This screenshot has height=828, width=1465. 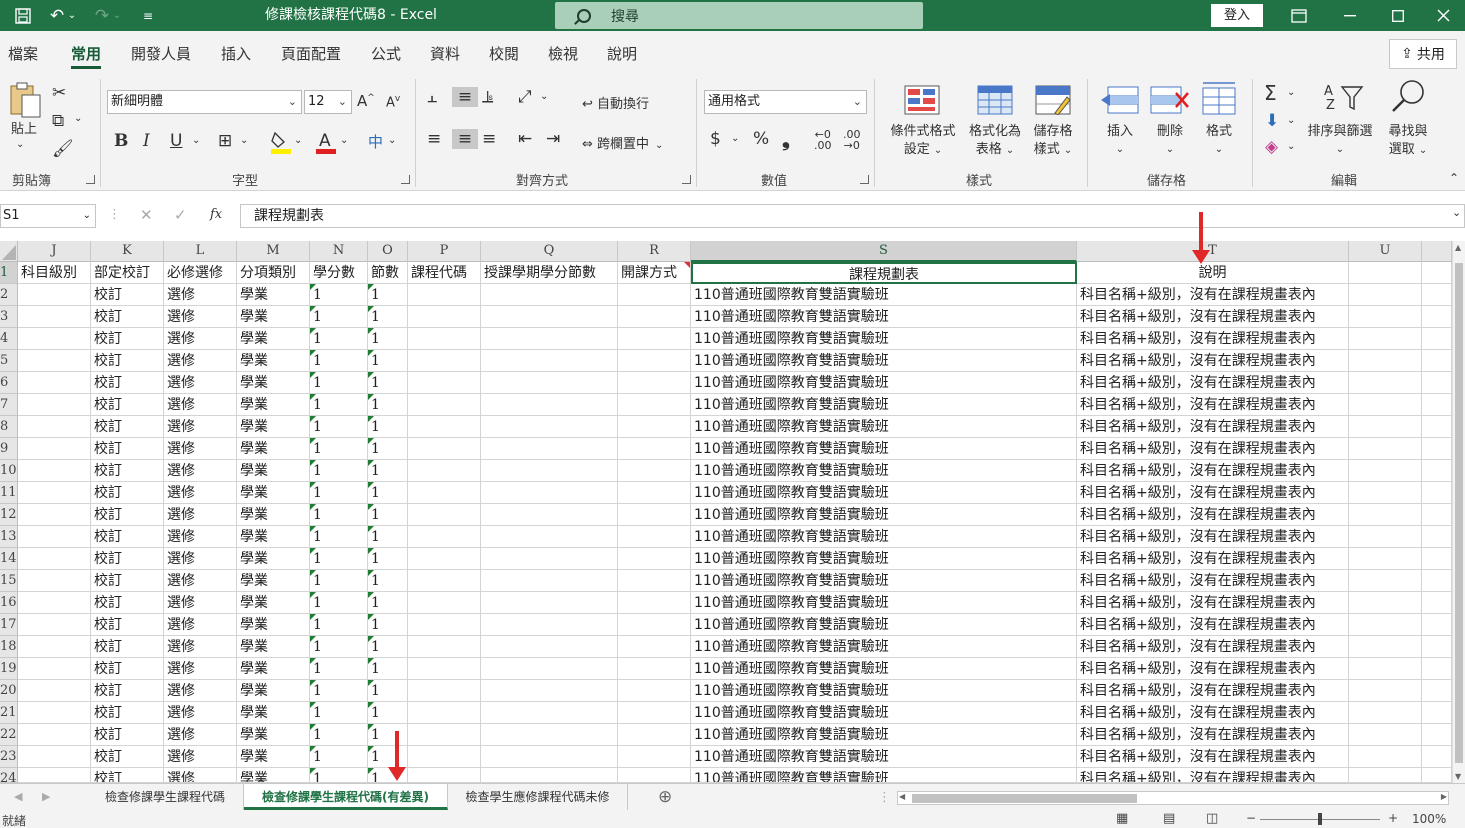 What do you see at coordinates (9, 581) in the screenshot?
I see `row-header: 15` at bounding box center [9, 581].